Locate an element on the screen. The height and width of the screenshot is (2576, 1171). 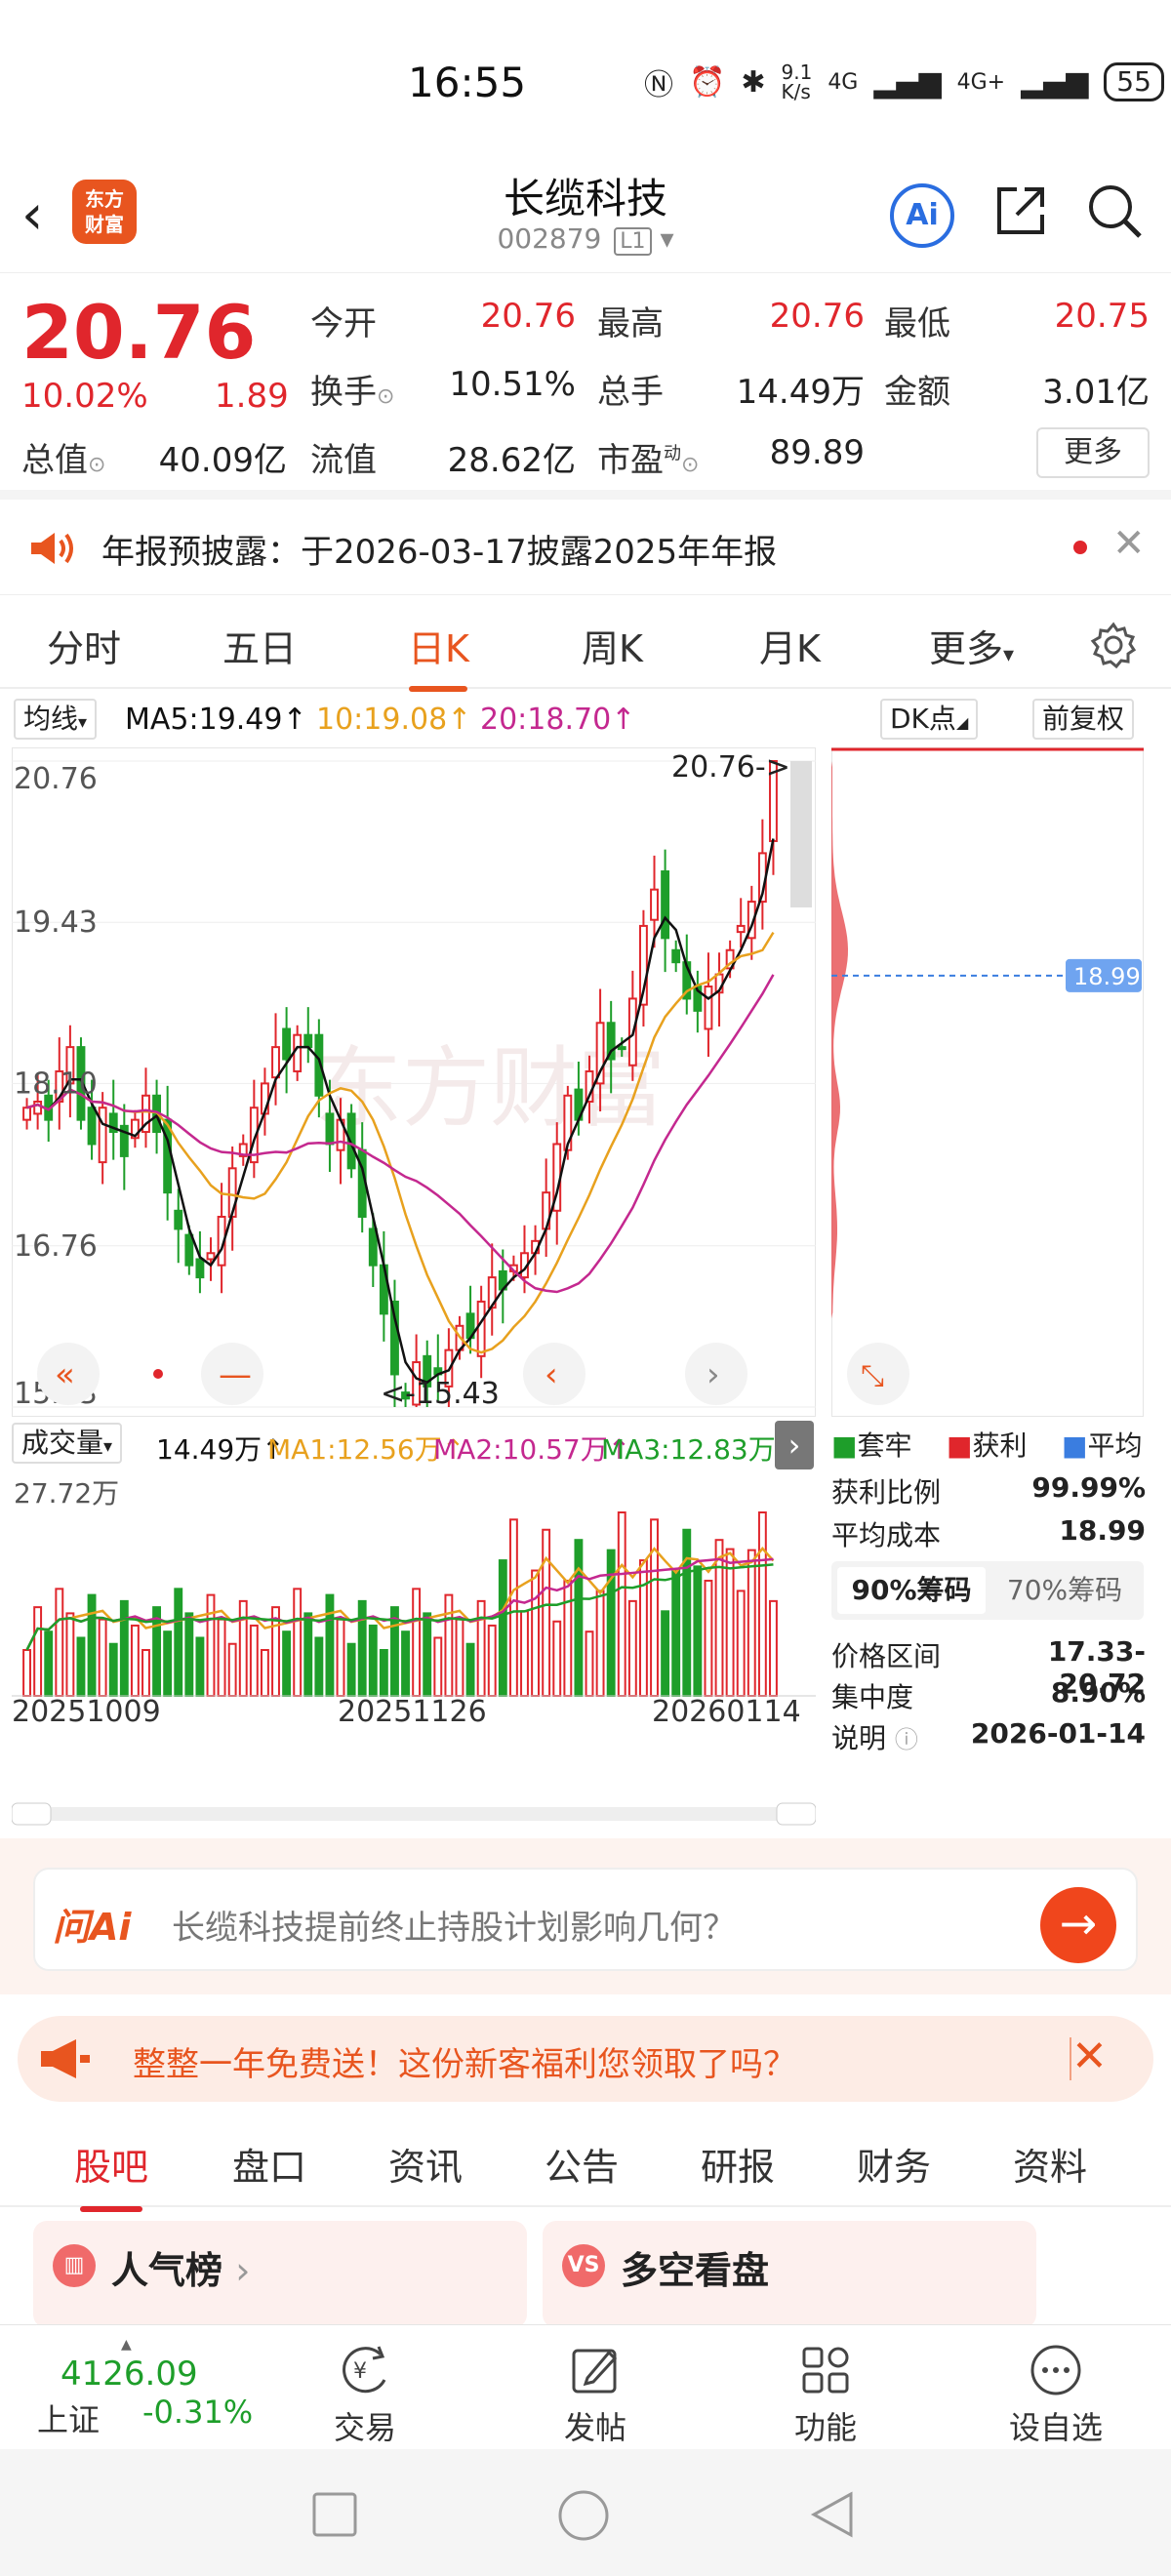
bull-bear-card: VS 多空看盘 is located at coordinates (789, 2274).